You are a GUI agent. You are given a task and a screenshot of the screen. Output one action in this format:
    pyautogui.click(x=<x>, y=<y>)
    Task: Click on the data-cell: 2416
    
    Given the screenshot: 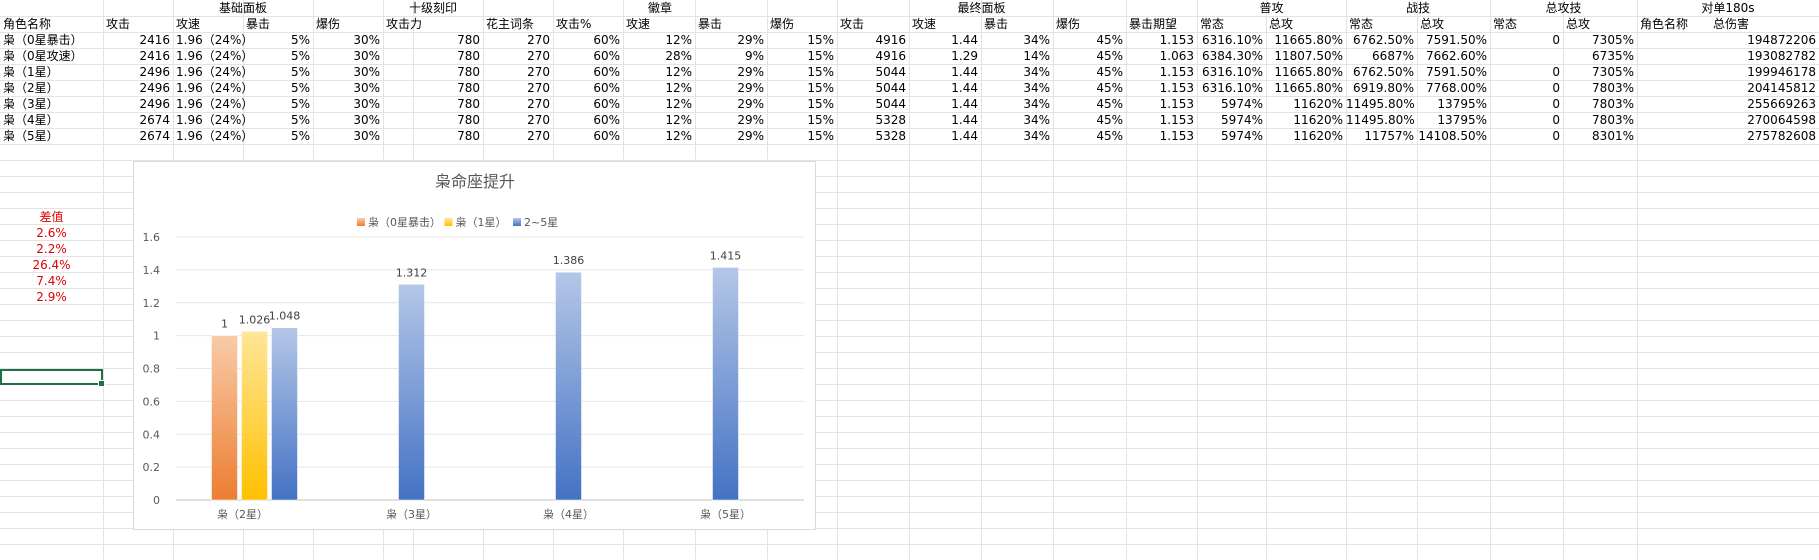 What is the action you would take?
    pyautogui.click(x=138, y=56)
    